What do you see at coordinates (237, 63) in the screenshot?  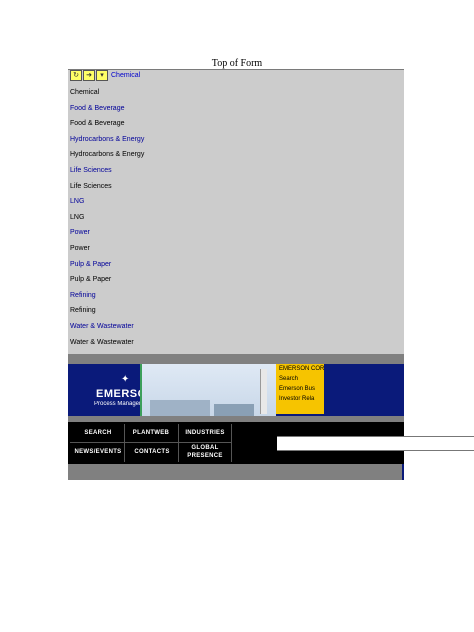 I see `top-of-form-label: Top of Form` at bounding box center [237, 63].